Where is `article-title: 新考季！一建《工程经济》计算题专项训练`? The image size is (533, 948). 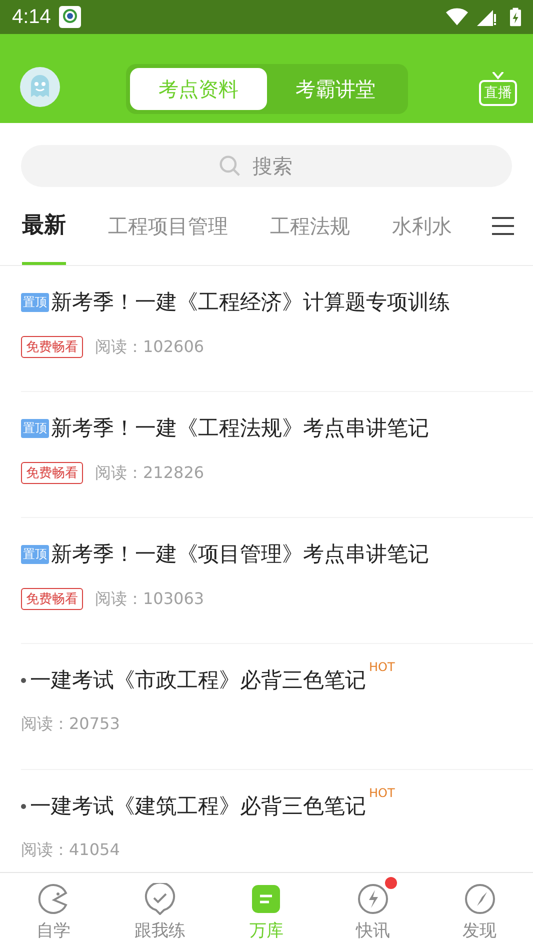 article-title: 新考季！一建《工程经济》计算题专项训练 is located at coordinates (250, 302).